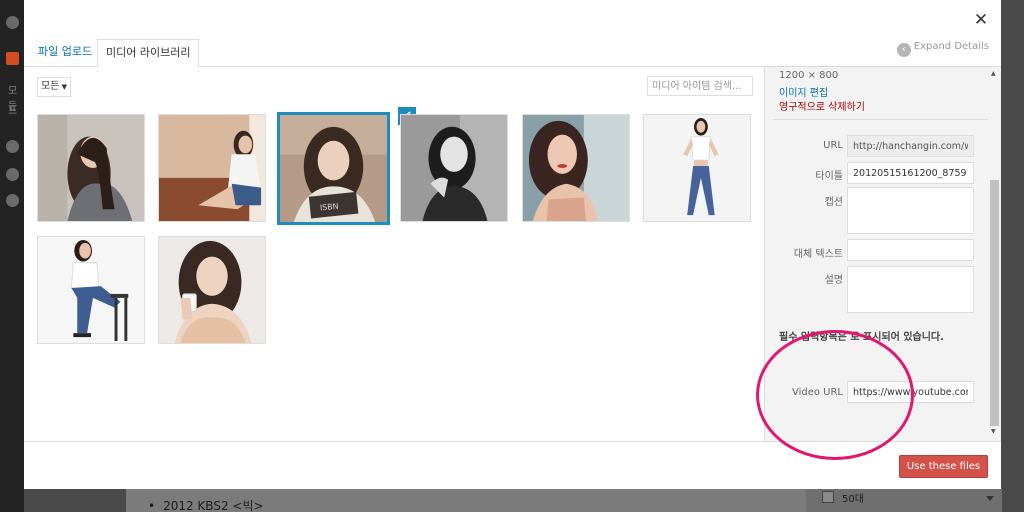 Image resolution: width=1024 pixels, height=512 pixels. I want to click on list-item: 2012 KBS2 <빅>, so click(205, 504).